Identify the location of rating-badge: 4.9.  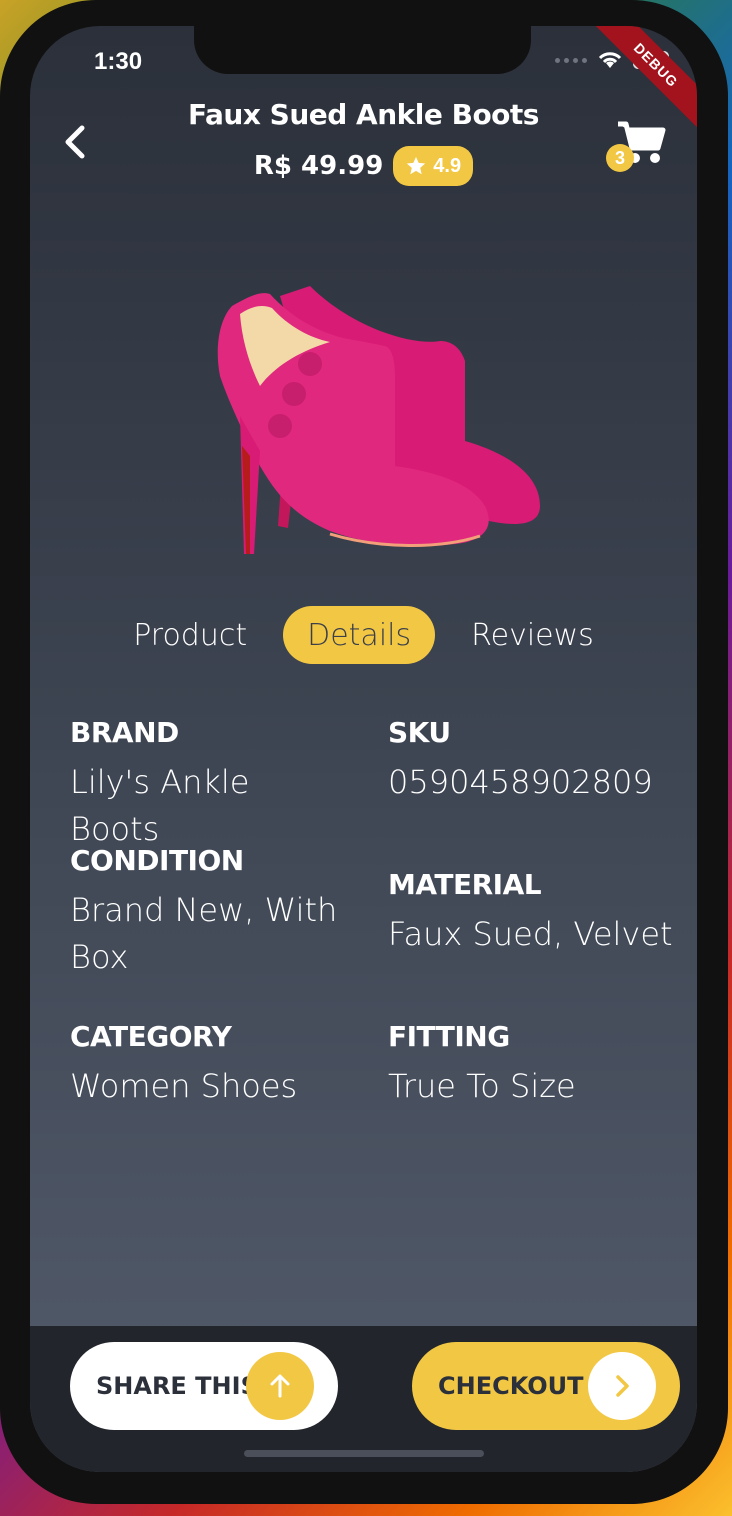
(433, 166).